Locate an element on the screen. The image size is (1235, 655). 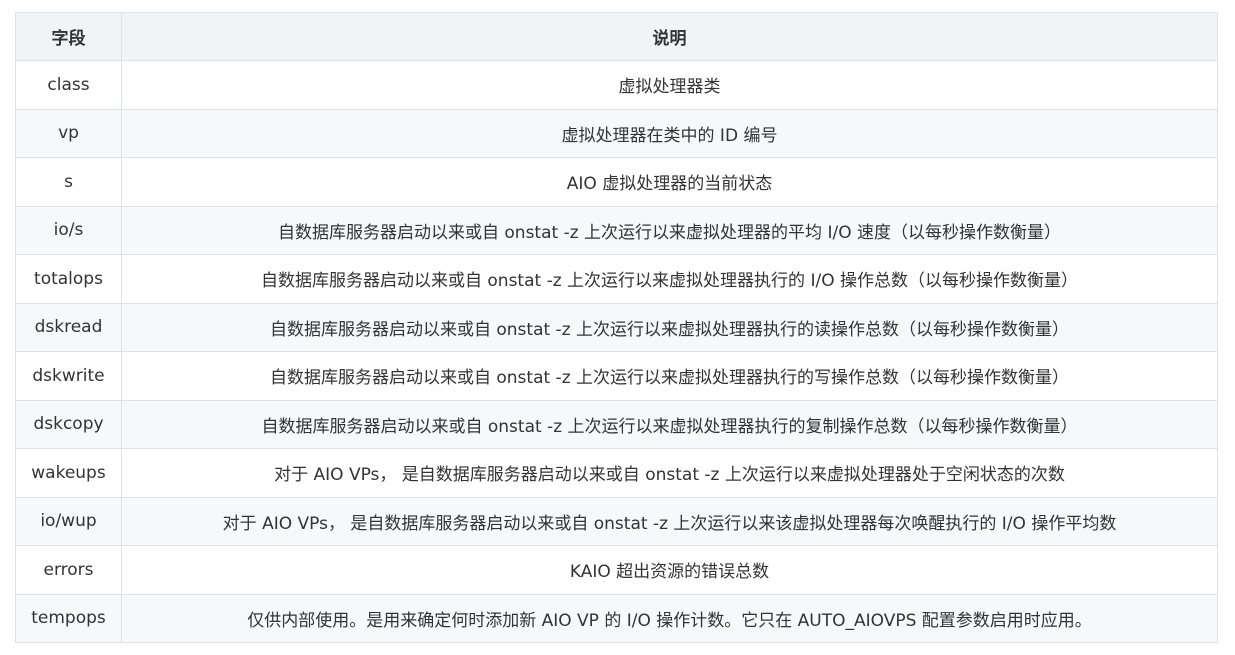
header-description: 说明 is located at coordinates (669, 36).